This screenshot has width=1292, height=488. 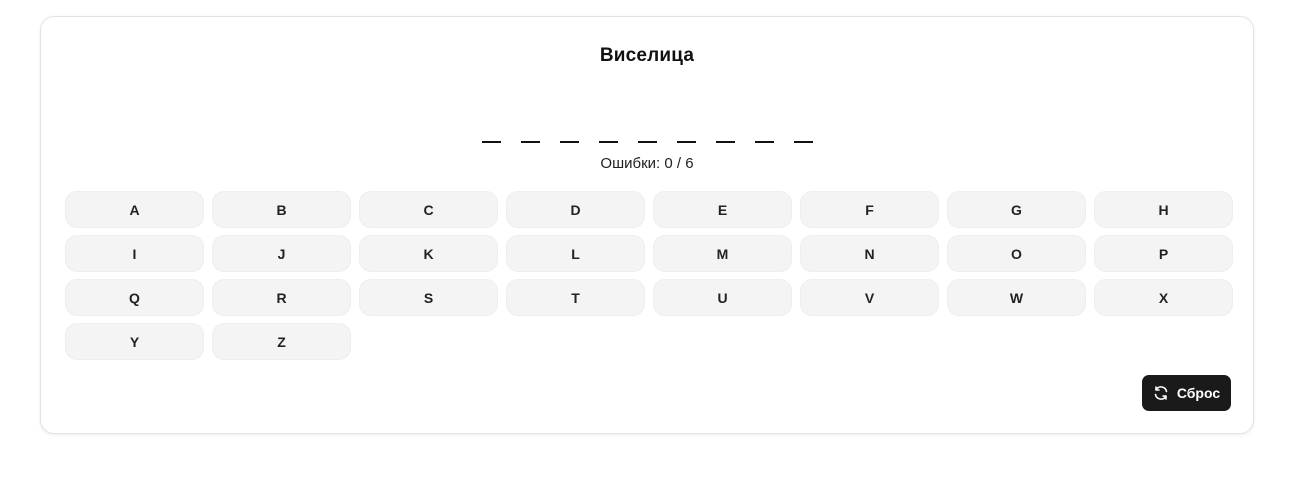 I want to click on letter-key-m: M, so click(x=722, y=253).